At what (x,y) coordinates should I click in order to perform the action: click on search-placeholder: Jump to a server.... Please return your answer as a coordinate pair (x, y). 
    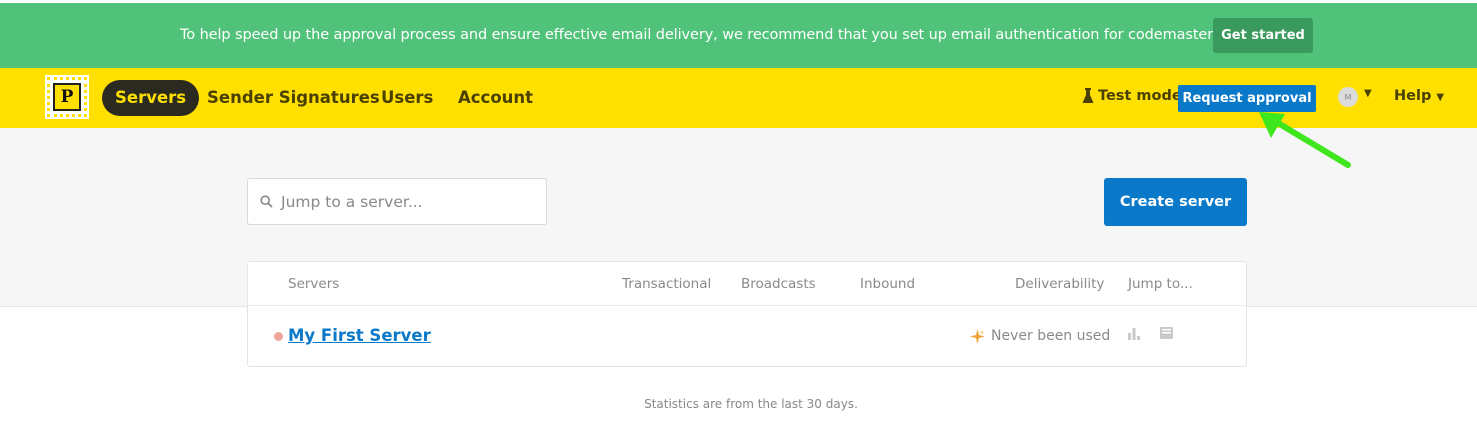
    Looking at the image, I should click on (352, 201).